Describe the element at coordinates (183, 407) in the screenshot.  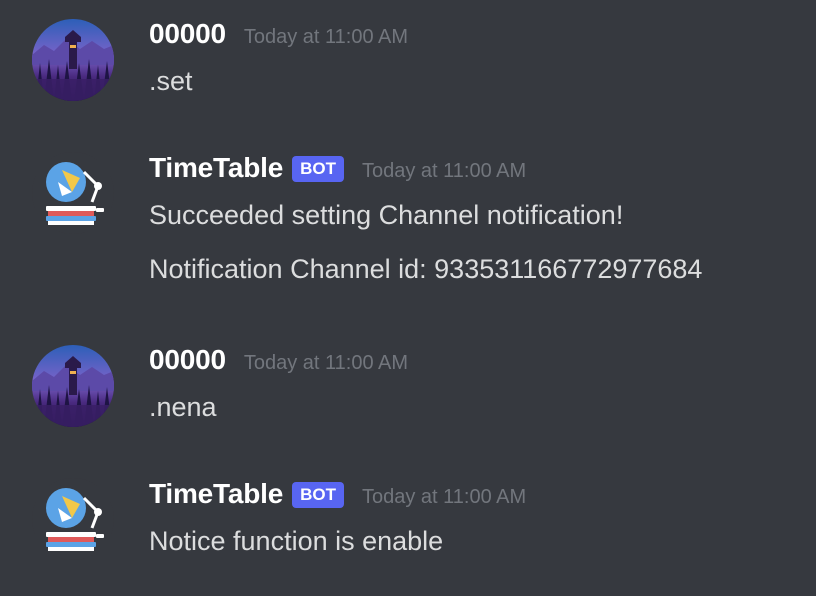
I see `message-text: .nena` at that location.